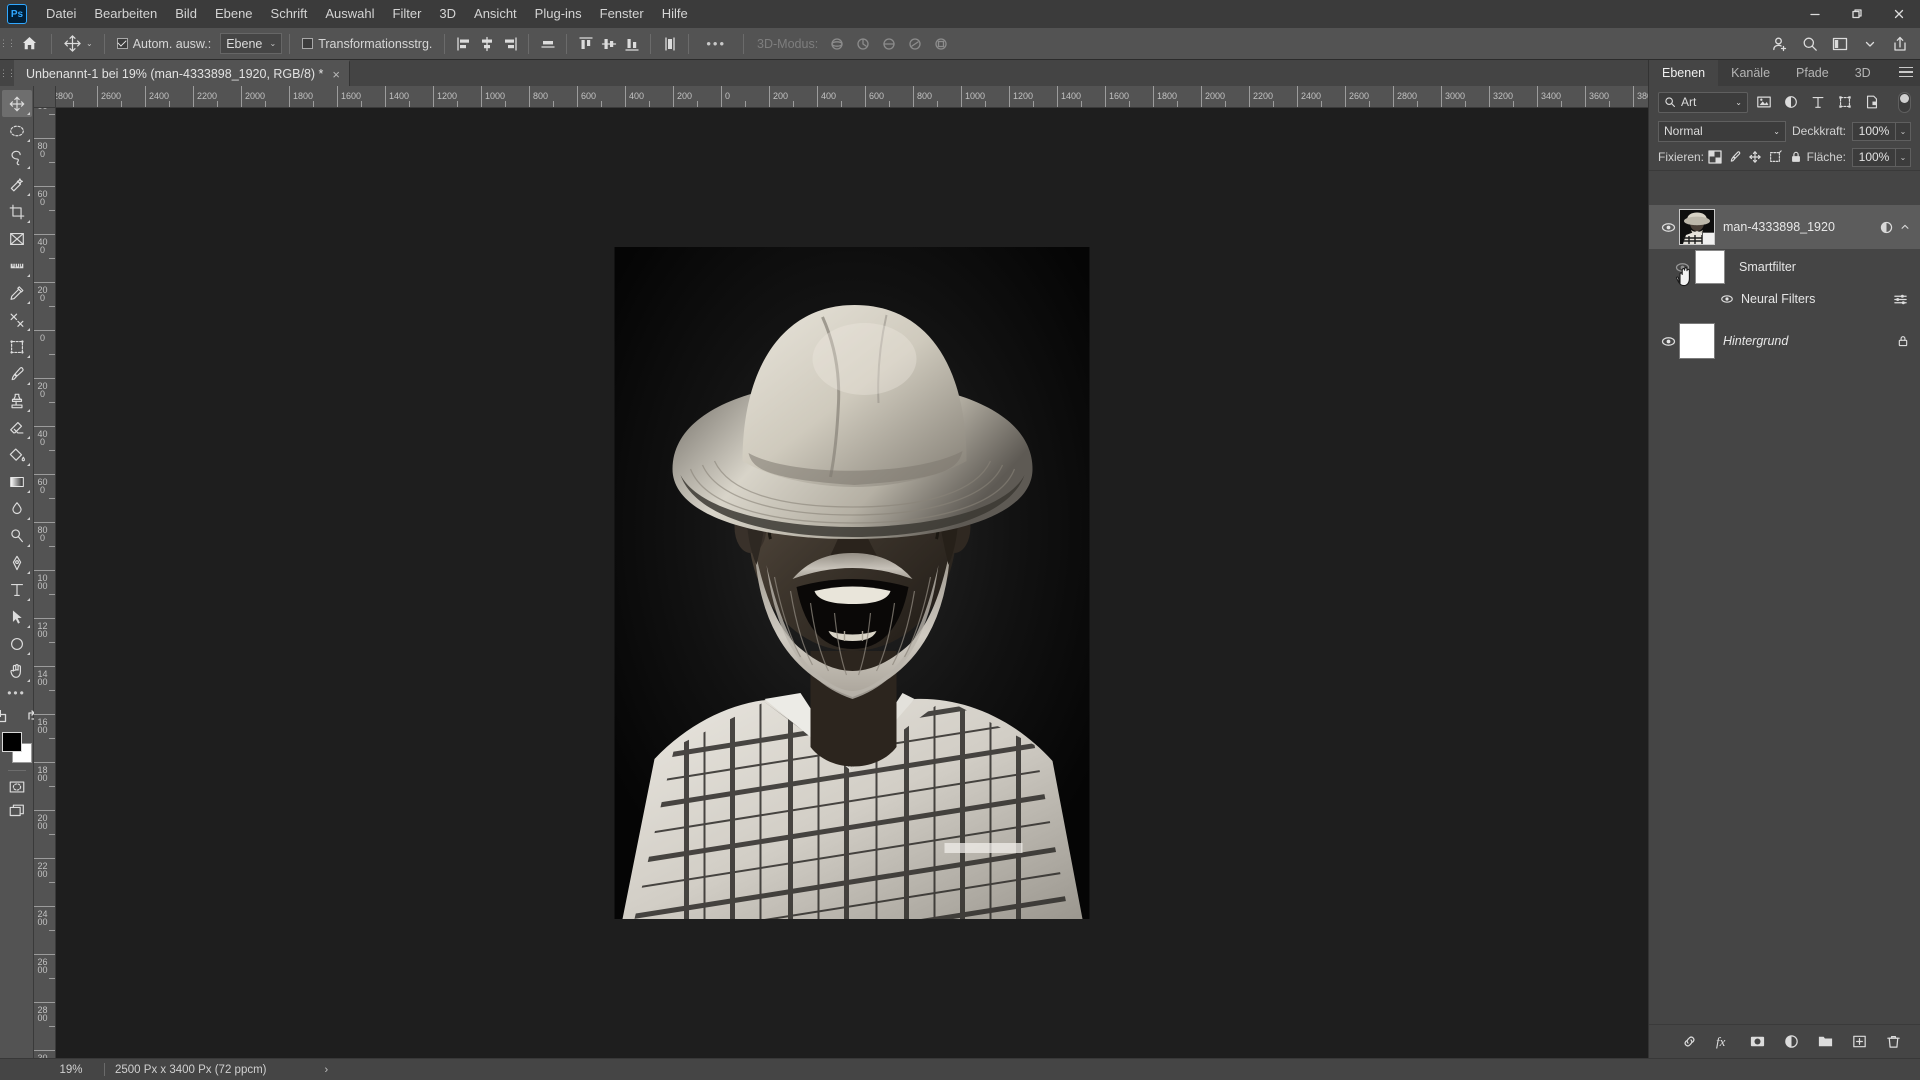 This screenshot has width=1920, height=1080. Describe the element at coordinates (1886, 227) in the screenshot. I see `smart-filter-badge-icon` at that location.